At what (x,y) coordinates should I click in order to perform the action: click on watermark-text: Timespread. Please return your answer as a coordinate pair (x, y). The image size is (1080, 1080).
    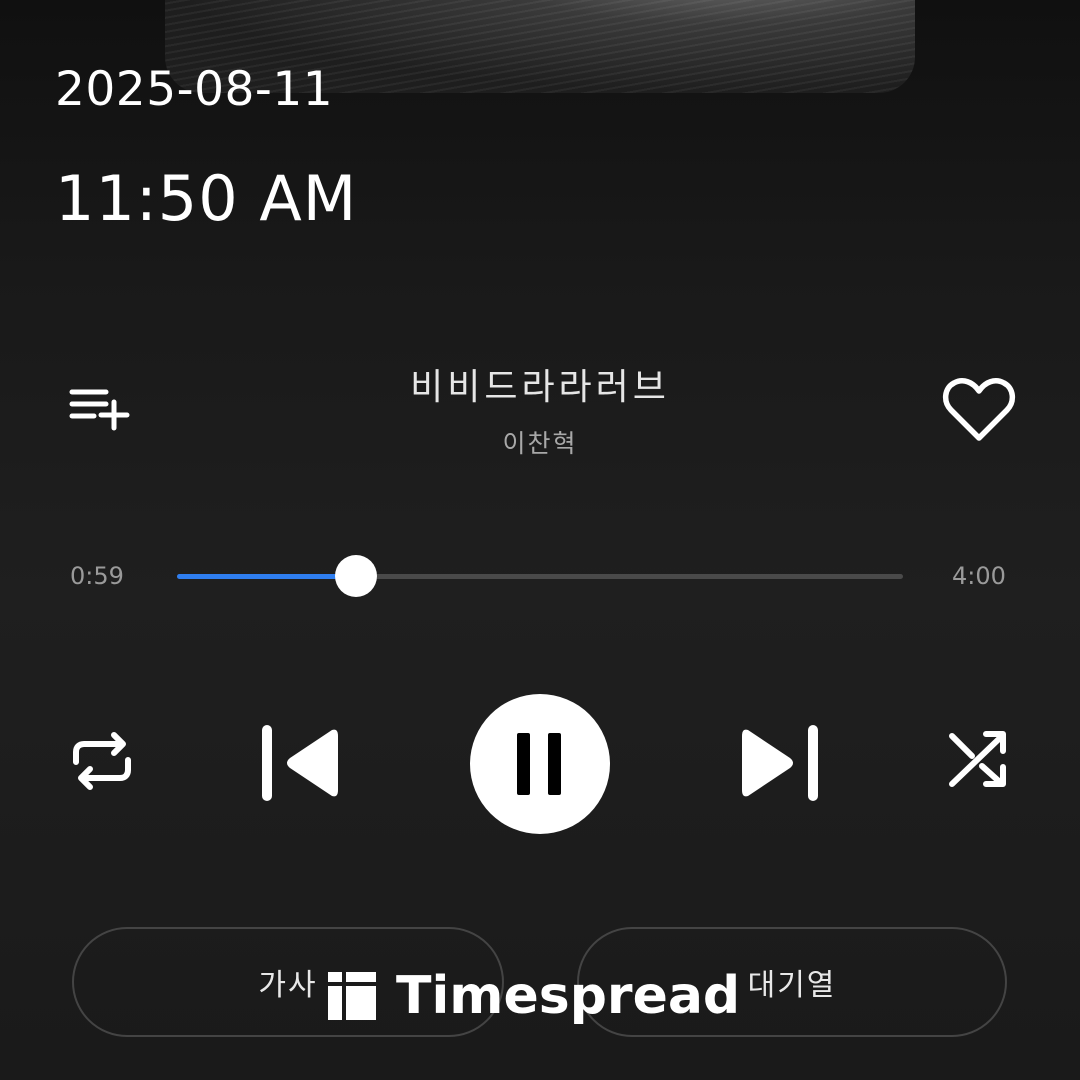
    Looking at the image, I should click on (568, 996).